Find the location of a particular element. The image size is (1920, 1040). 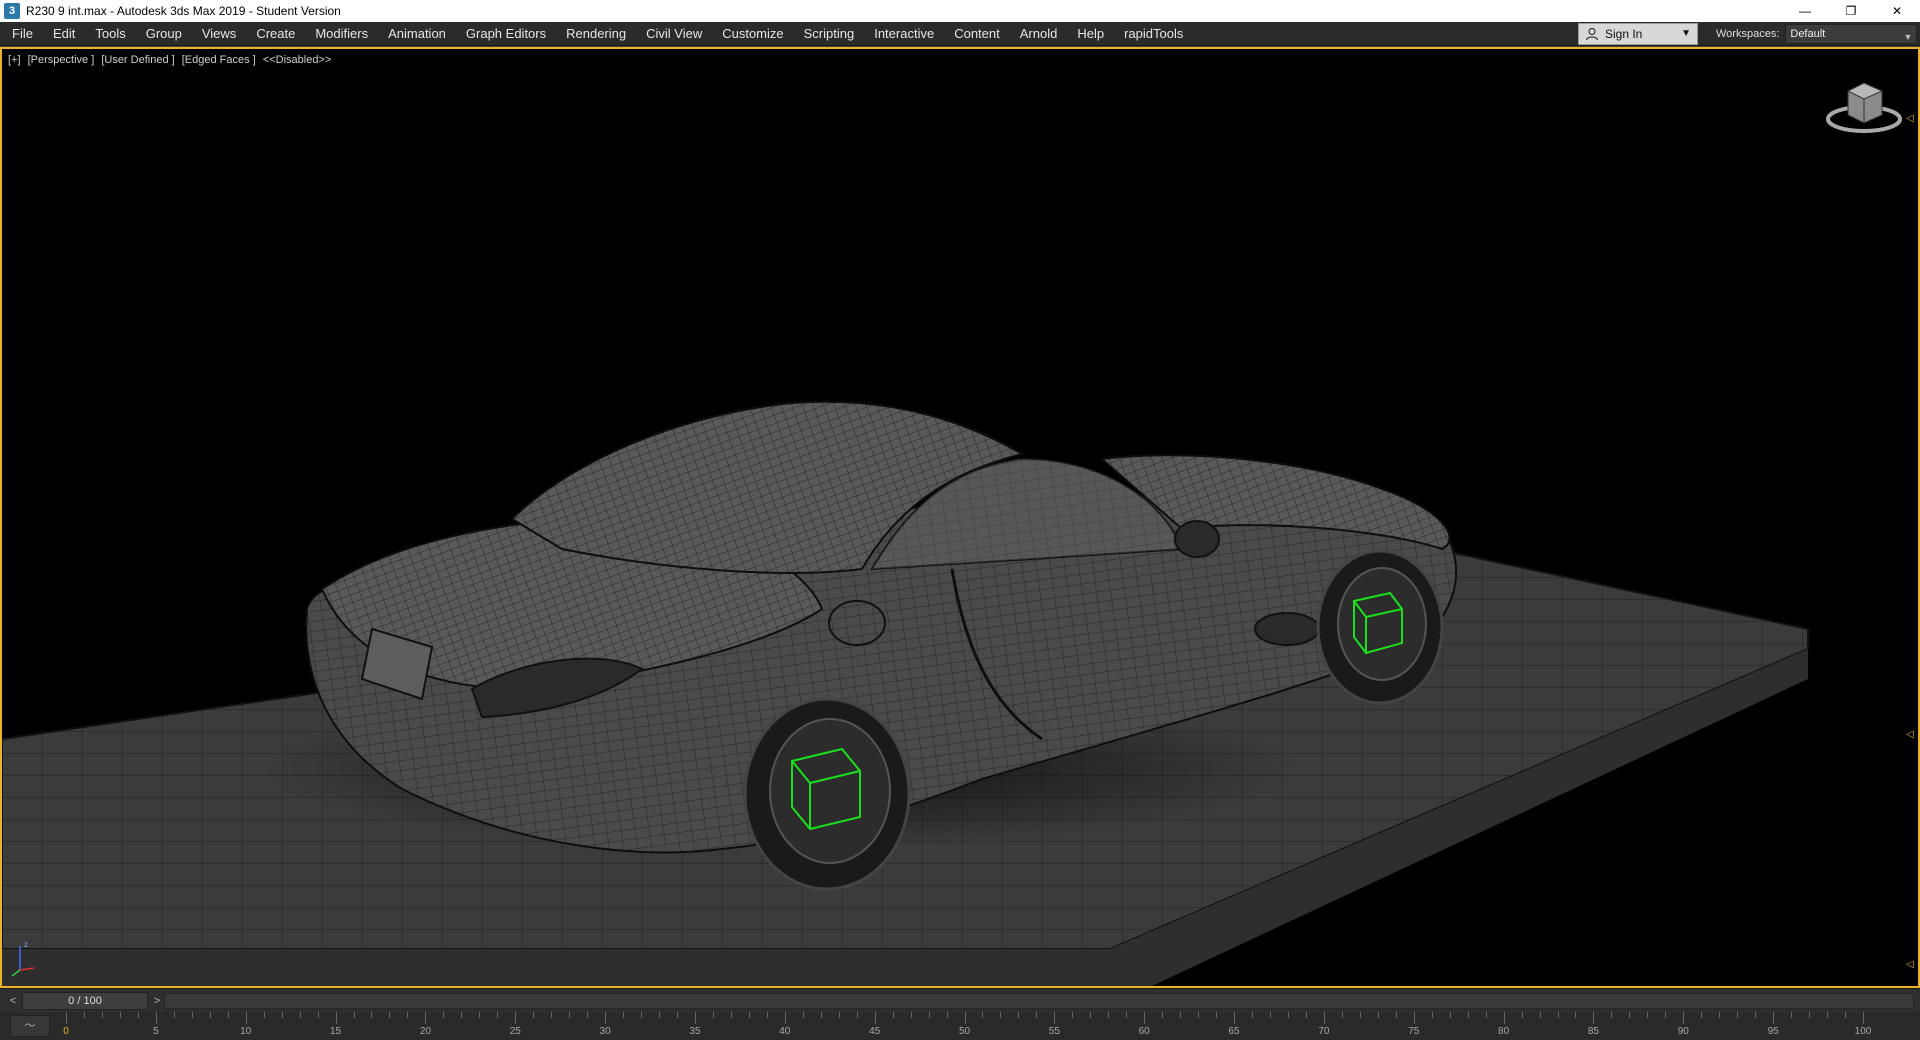

viewport-disabled-status: <<Disabled>> is located at coordinates (297, 60).